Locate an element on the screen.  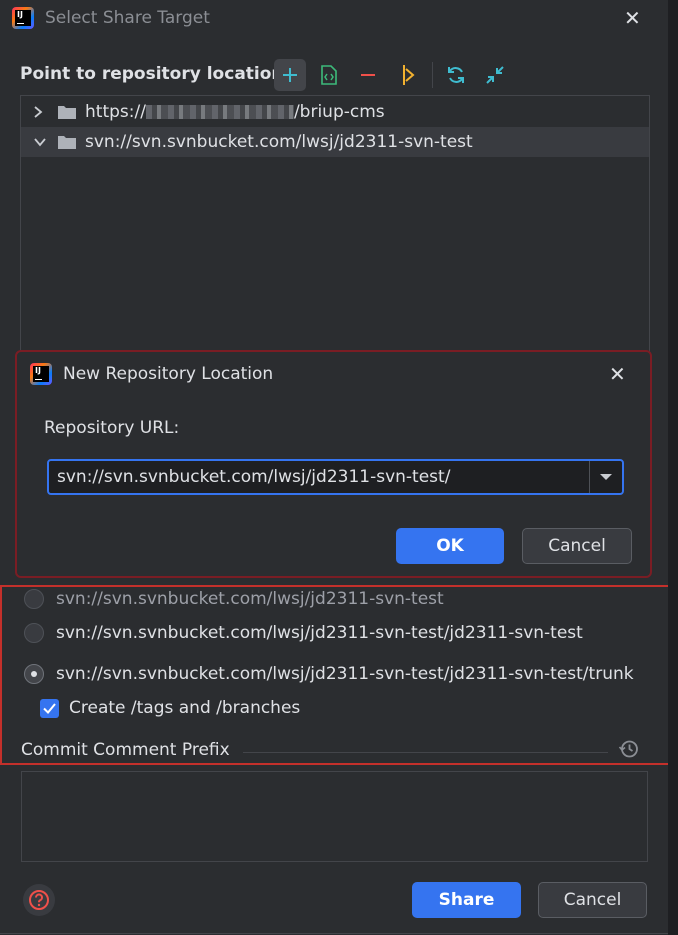
modal-title: New Repository Location is located at coordinates (168, 374).